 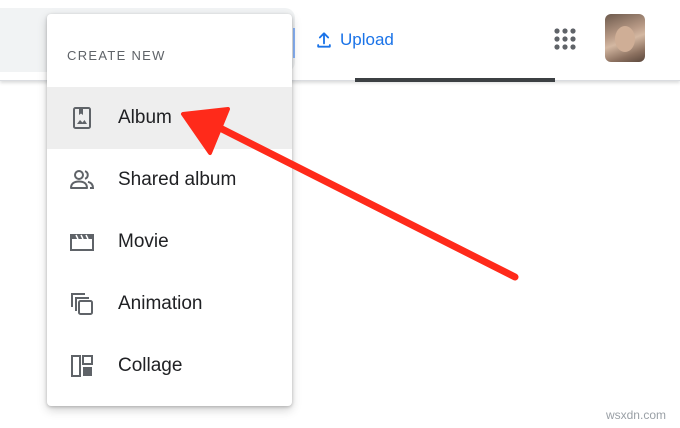 I want to click on apps-grid-icon, so click(x=565, y=39).